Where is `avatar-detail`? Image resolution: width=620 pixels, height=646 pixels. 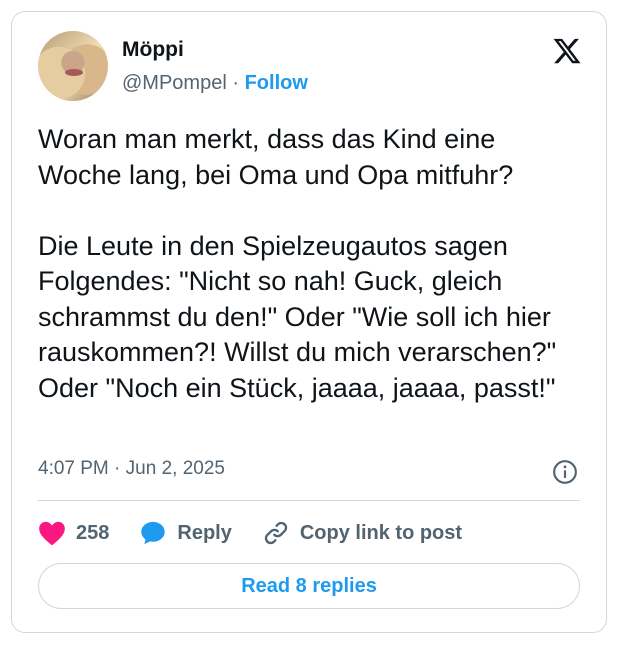
avatar-detail is located at coordinates (74, 72).